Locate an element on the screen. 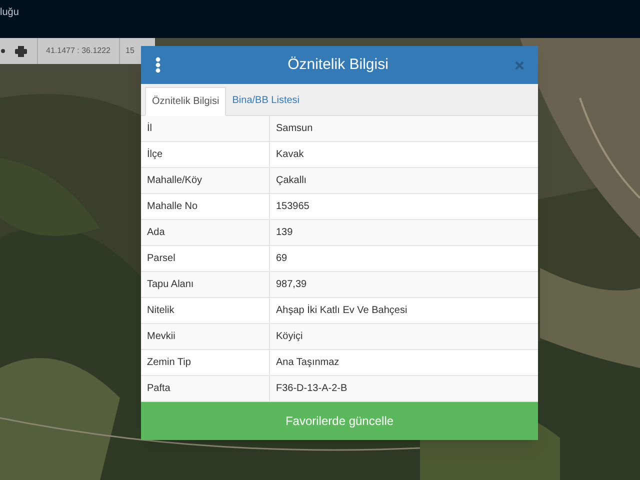 The height and width of the screenshot is (480, 640). header-title: luğu is located at coordinates (9, 13).